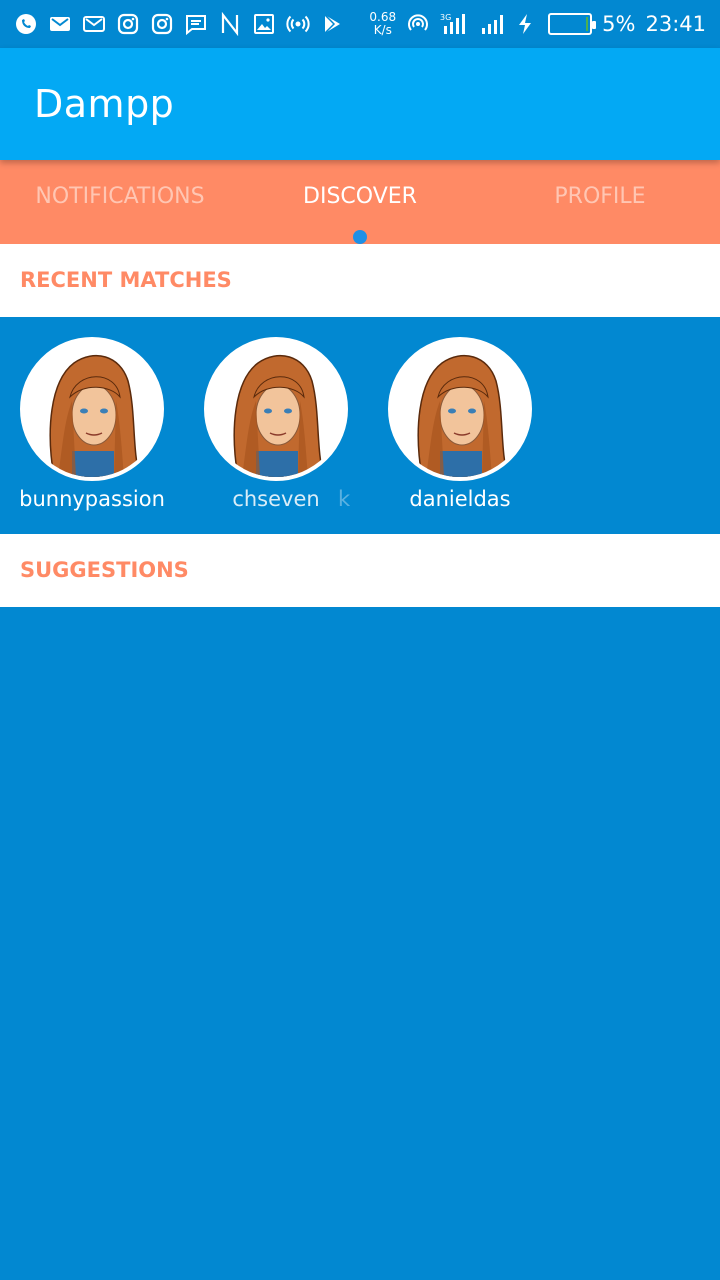  I want to click on suggestions-header: SUGGESTIONS, so click(360, 570).